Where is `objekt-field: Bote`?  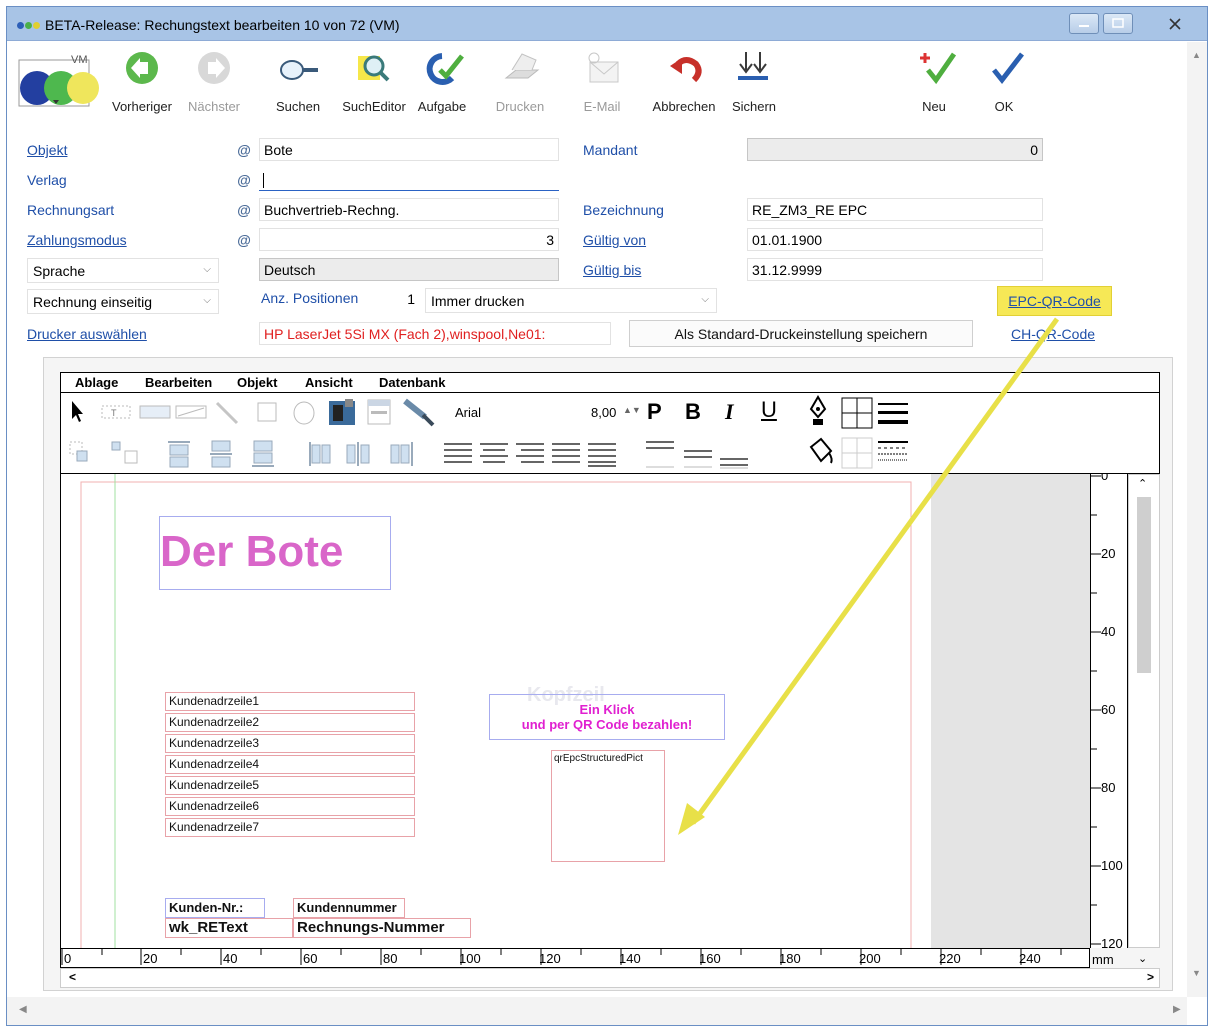 objekt-field: Bote is located at coordinates (409, 149).